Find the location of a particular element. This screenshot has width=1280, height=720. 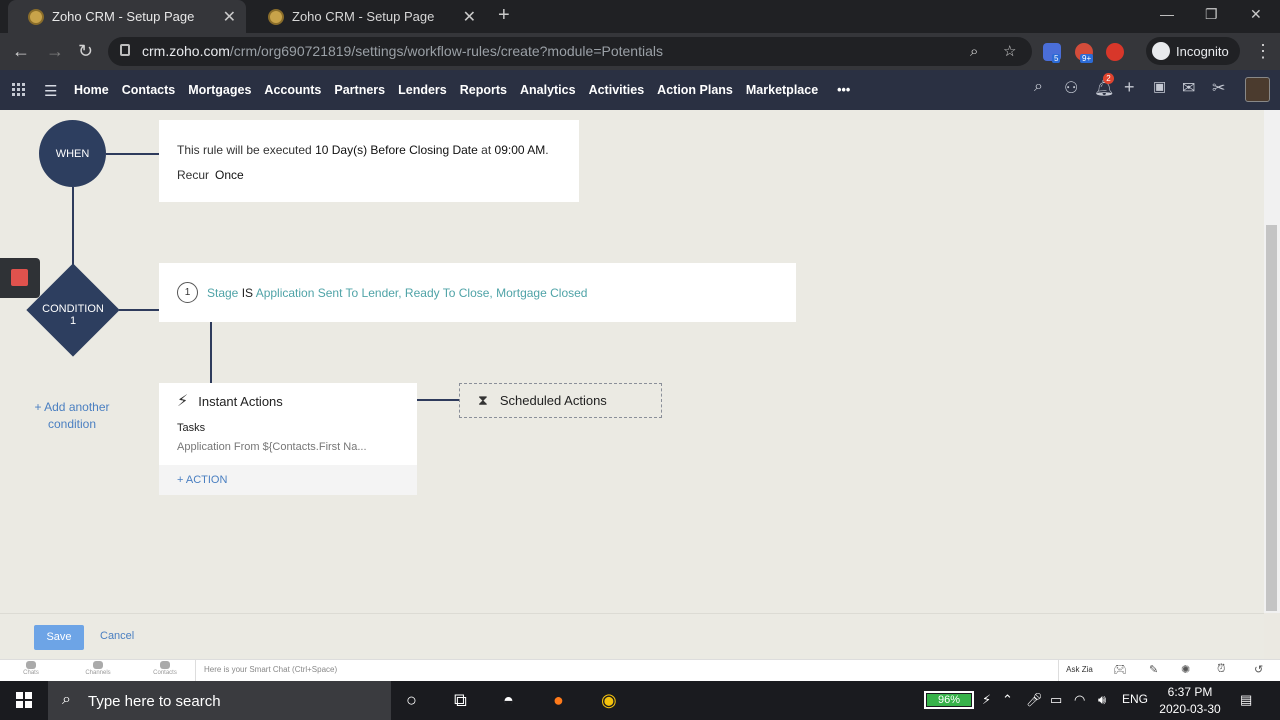

task-view-icon: ⧉ is located at coordinates (460, 700).